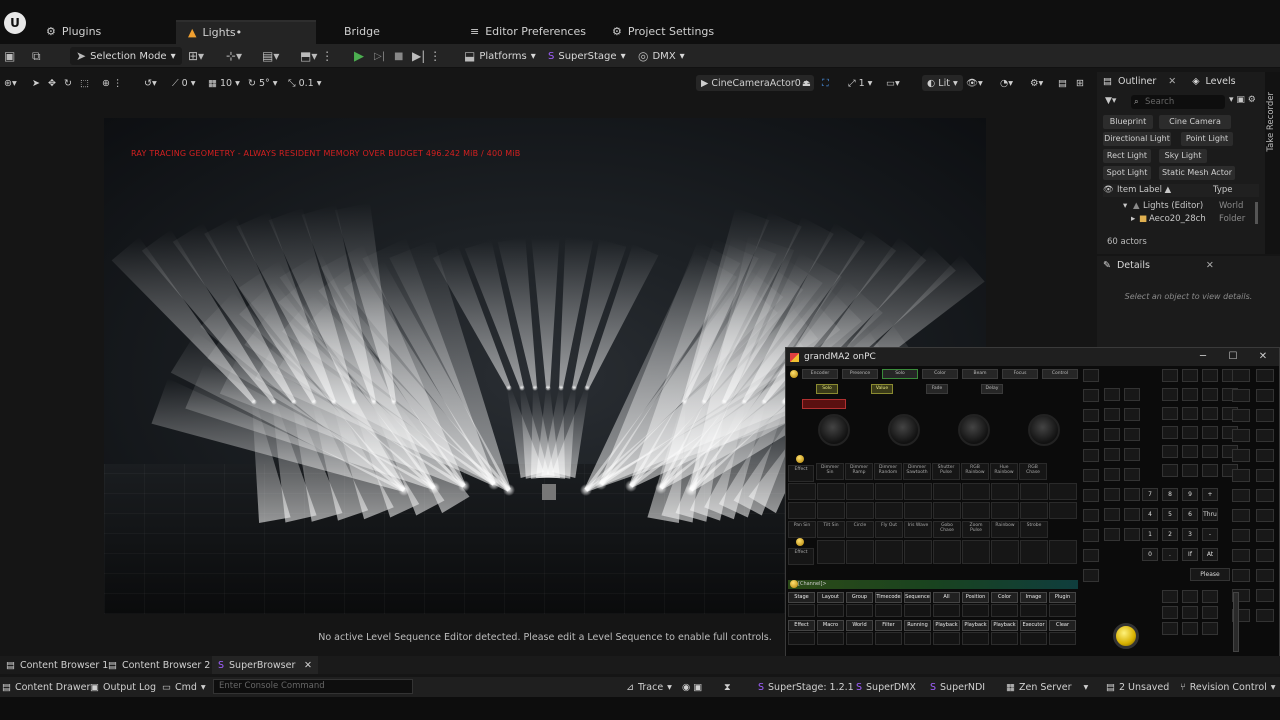 The image size is (1280, 720). I want to click on pool-button: Timecode, so click(888, 597).